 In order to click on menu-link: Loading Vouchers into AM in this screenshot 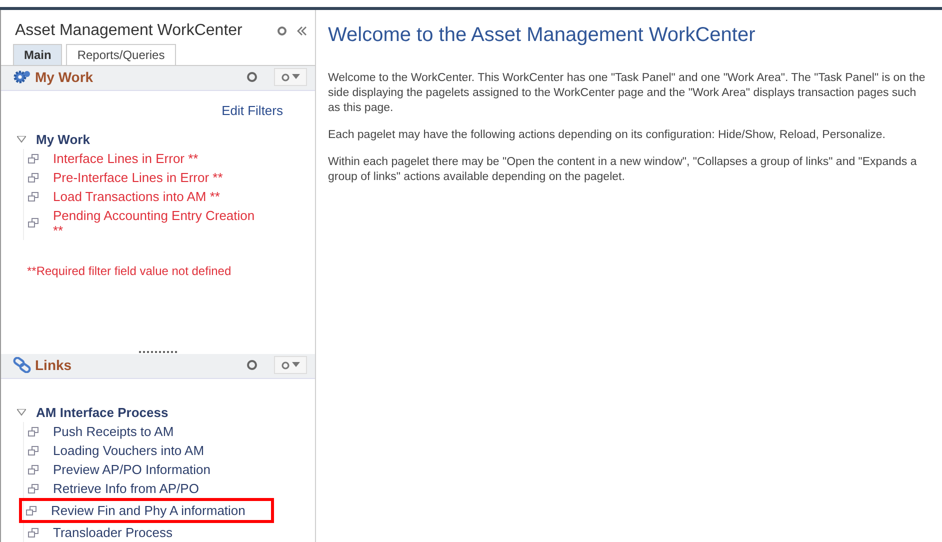, I will do `click(128, 450)`.